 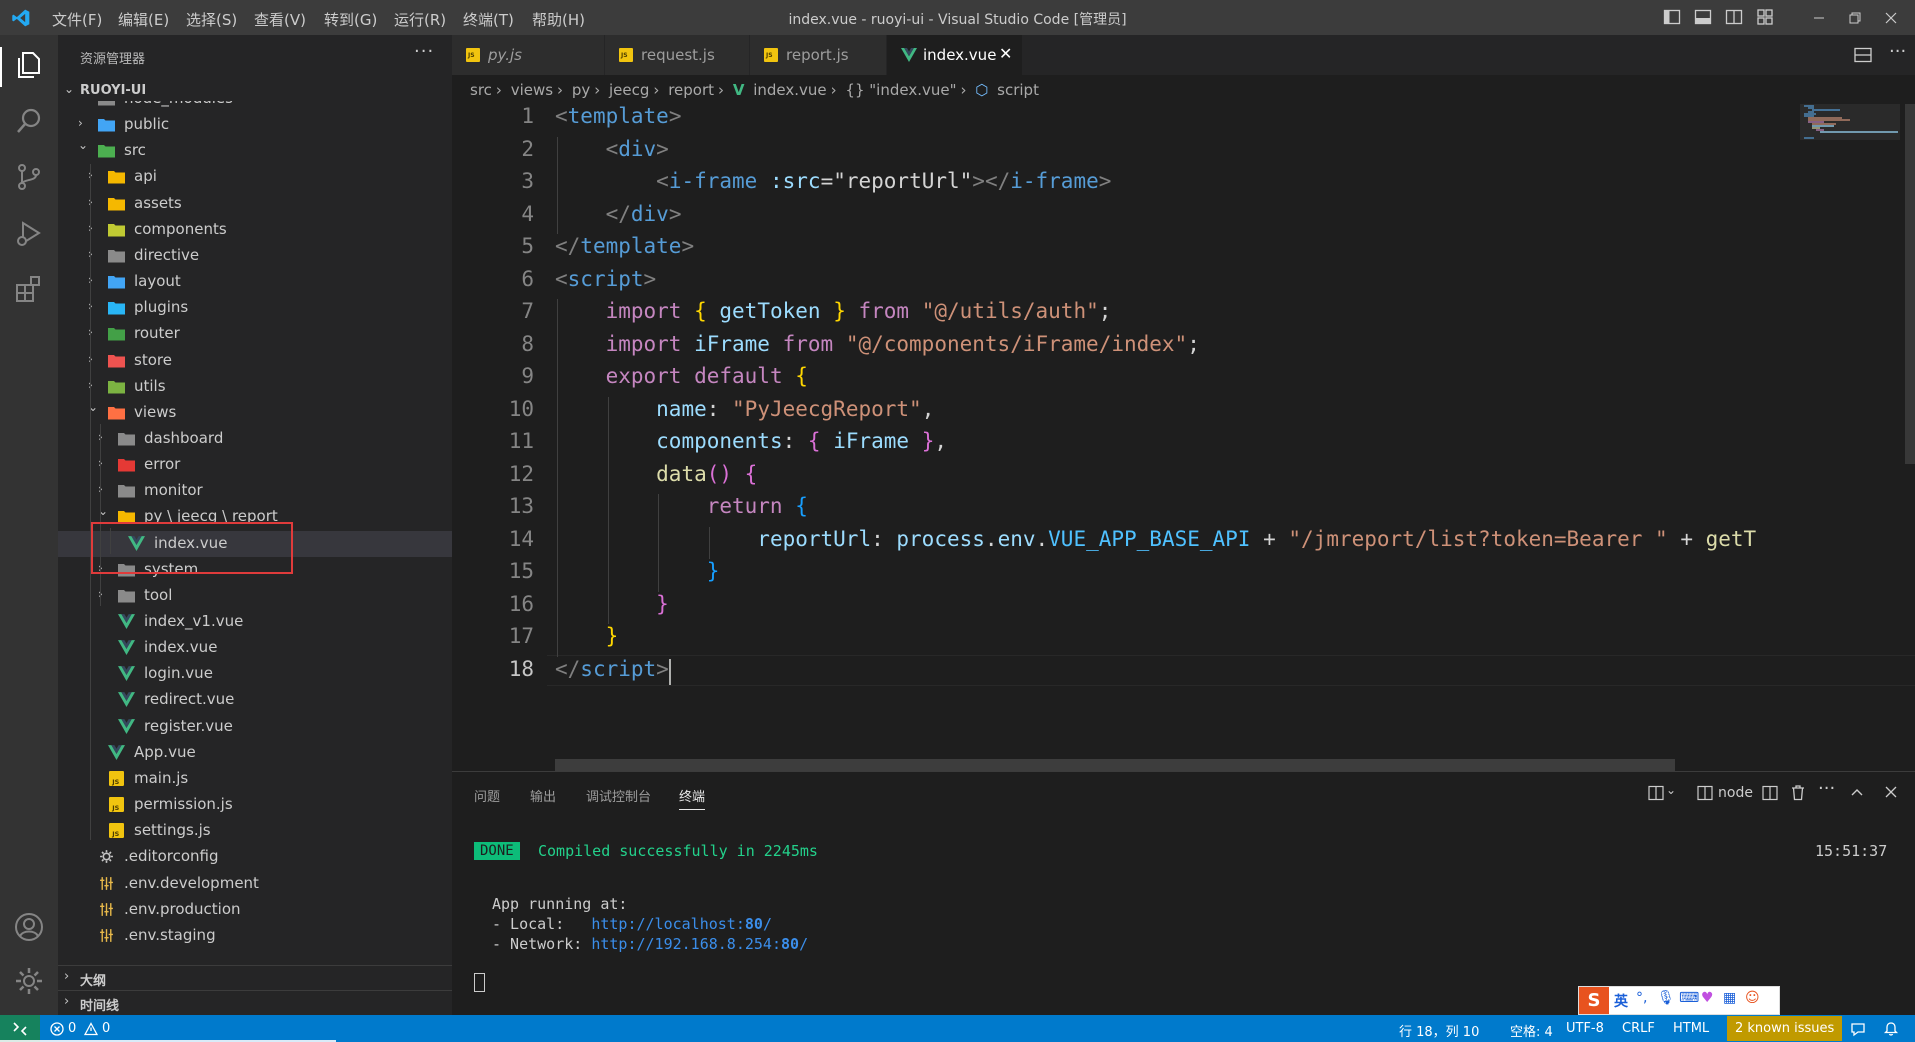 What do you see at coordinates (581, 90) in the screenshot?
I see `breadcrumb-item: py` at bounding box center [581, 90].